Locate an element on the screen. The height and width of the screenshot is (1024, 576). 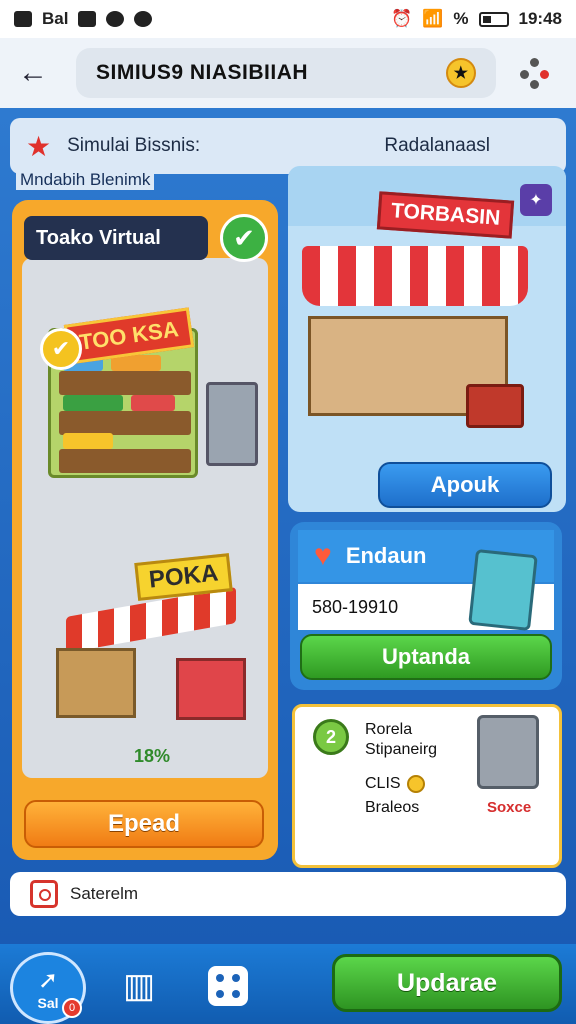
heart-icon: ♥ is located at coordinates (323, 555).